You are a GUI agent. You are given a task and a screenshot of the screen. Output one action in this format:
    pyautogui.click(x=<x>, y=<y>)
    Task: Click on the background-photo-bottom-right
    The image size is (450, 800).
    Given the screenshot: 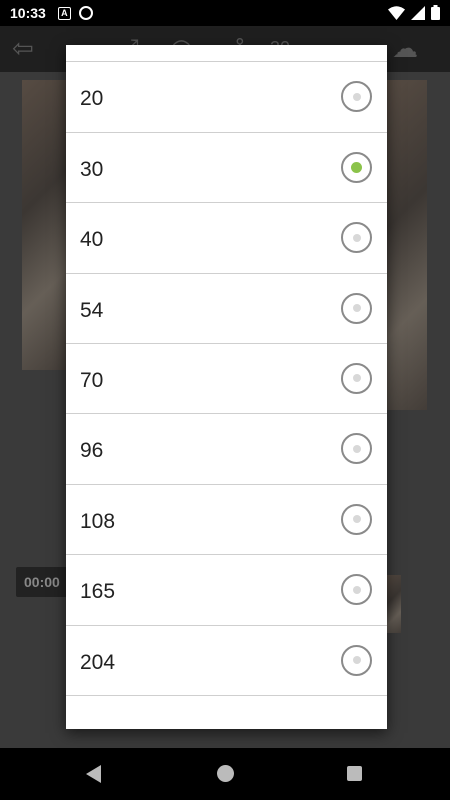 What is the action you would take?
    pyautogui.click(x=394, y=604)
    